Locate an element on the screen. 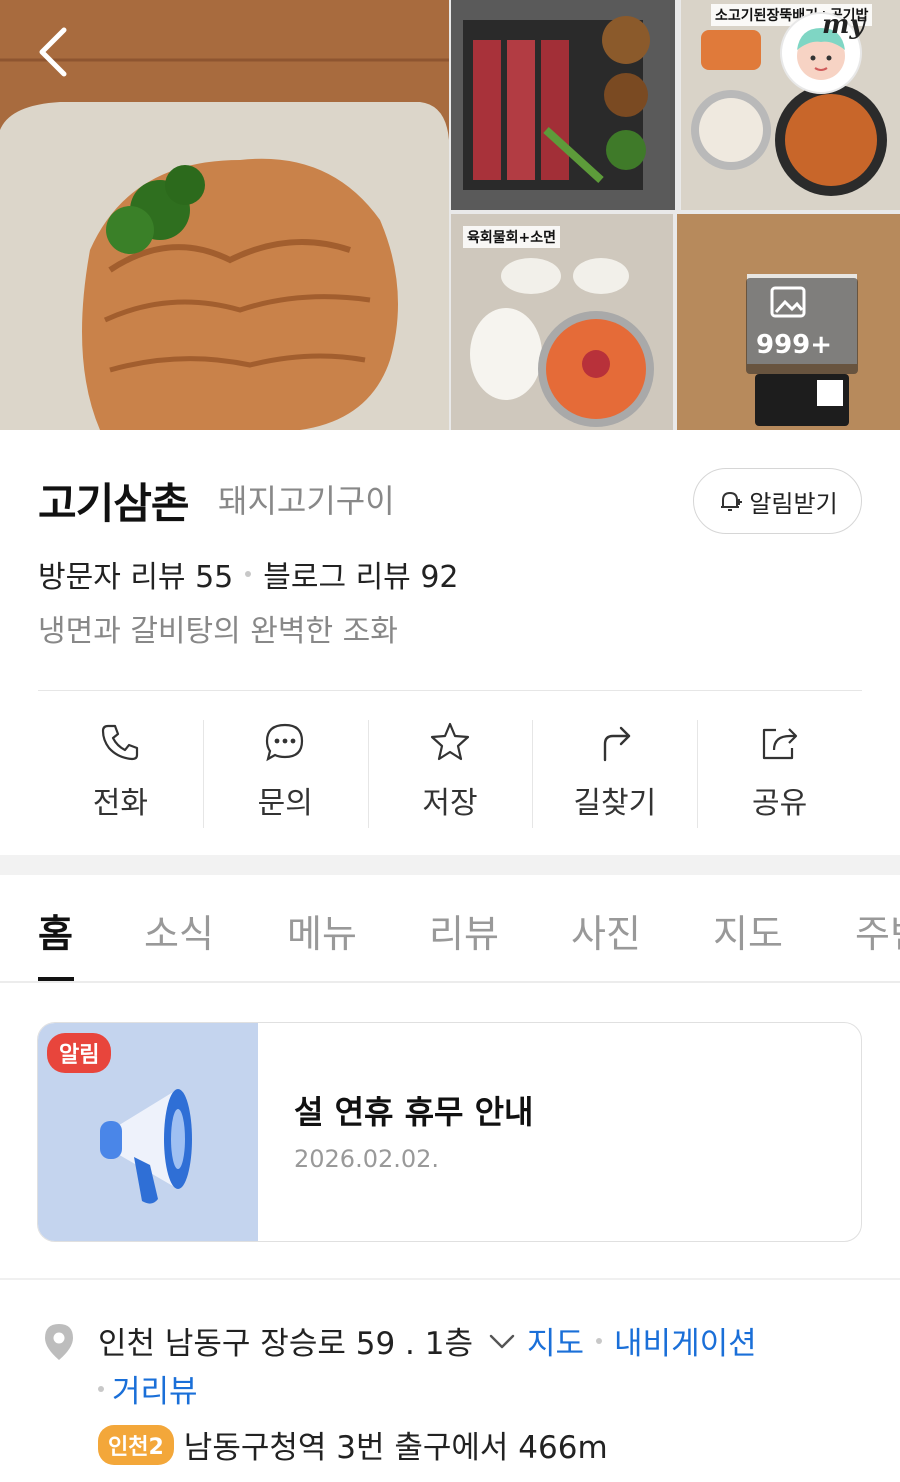 The width and height of the screenshot is (900, 1482). address-text: 인천 남동구 장승로 59 . 1층 is located at coordinates (285, 1340).